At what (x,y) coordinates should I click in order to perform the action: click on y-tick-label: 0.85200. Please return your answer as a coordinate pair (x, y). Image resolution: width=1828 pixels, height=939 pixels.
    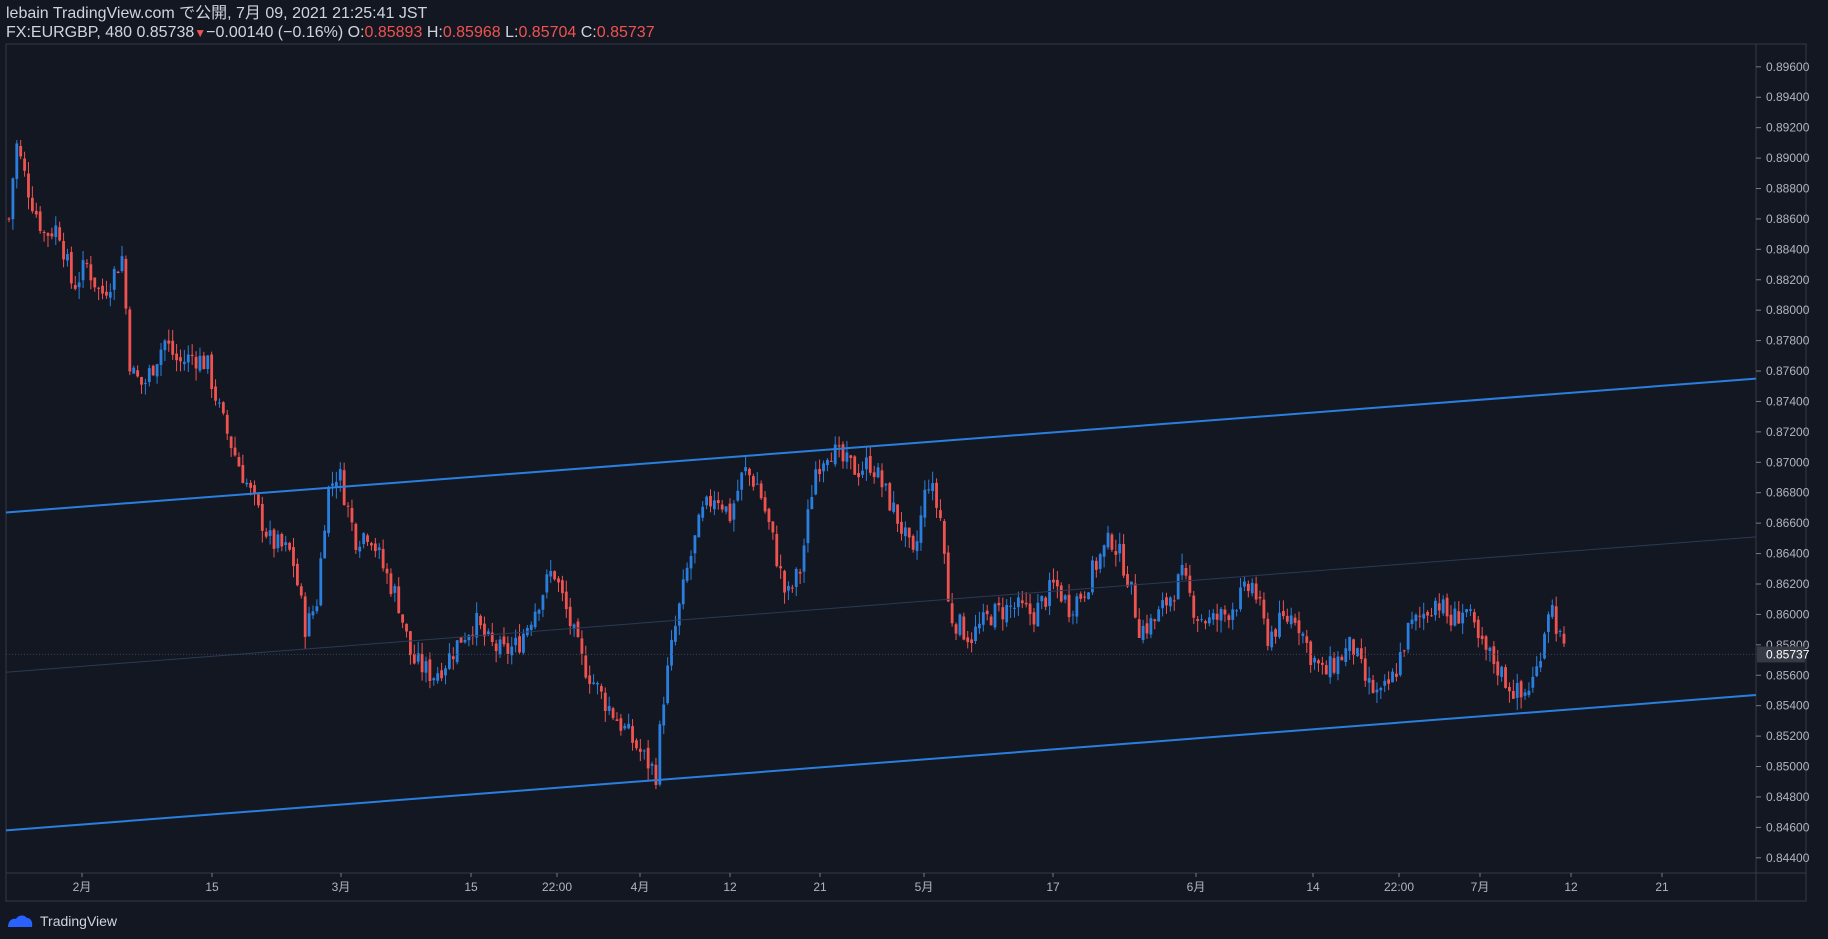
    Looking at the image, I should click on (1788, 736).